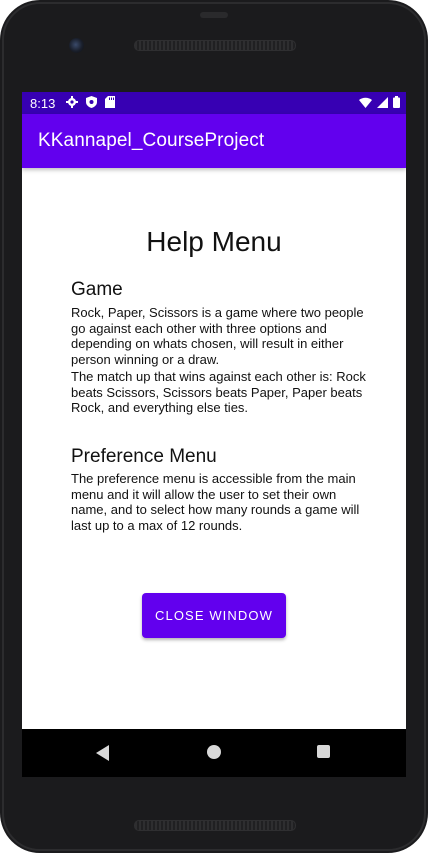  I want to click on back-icon, so click(102, 753).